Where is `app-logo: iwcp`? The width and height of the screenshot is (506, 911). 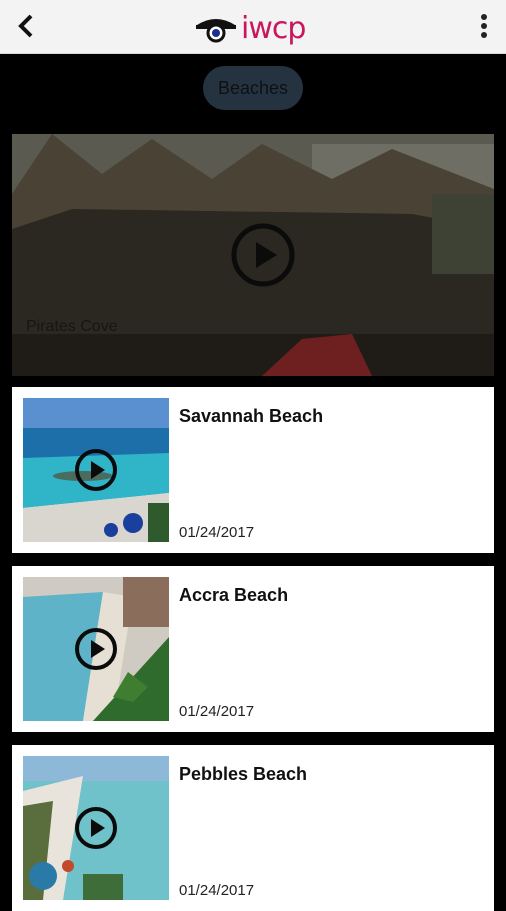
app-logo: iwcp is located at coordinates (255, 28).